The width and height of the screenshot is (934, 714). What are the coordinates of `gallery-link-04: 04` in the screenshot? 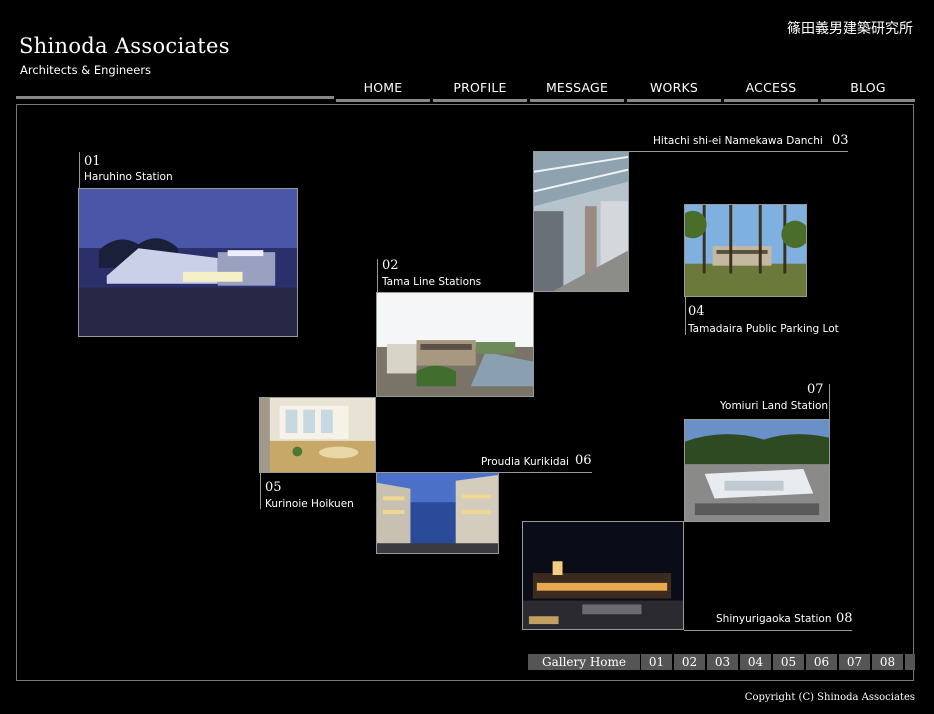 It's located at (755, 662).